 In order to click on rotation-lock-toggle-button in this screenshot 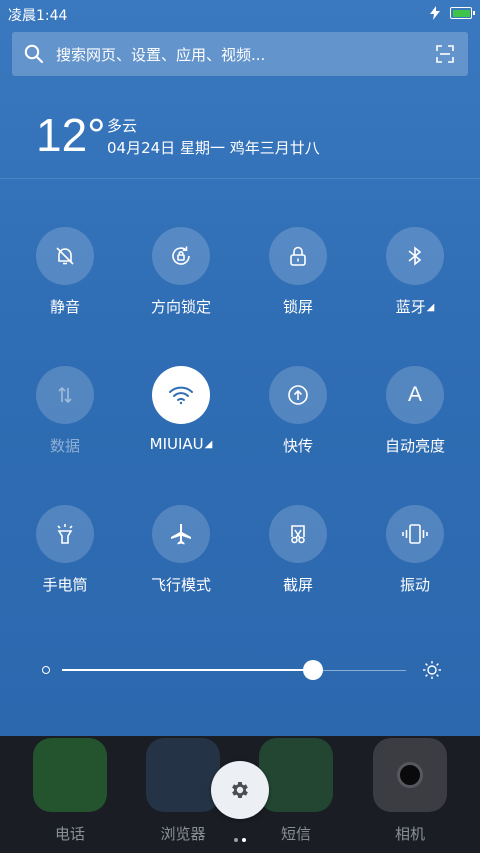, I will do `click(181, 256)`.